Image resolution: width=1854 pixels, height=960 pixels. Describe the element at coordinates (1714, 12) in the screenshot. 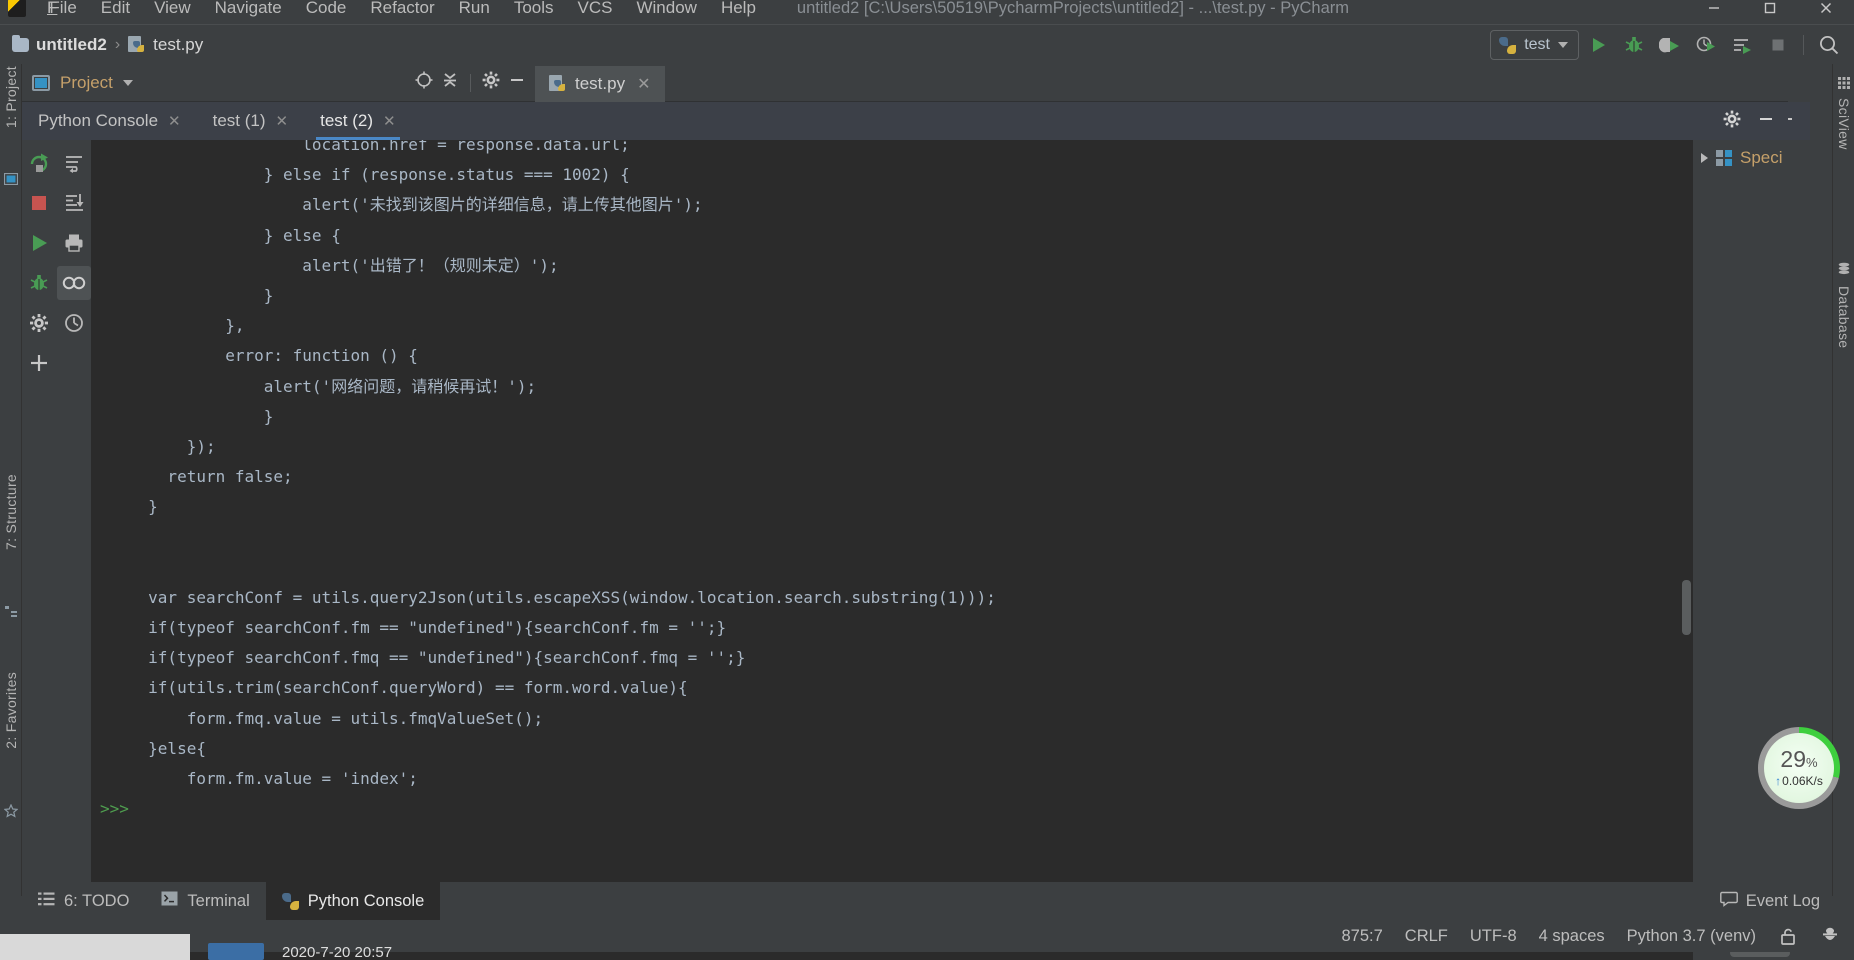

I see `minimize-button` at that location.